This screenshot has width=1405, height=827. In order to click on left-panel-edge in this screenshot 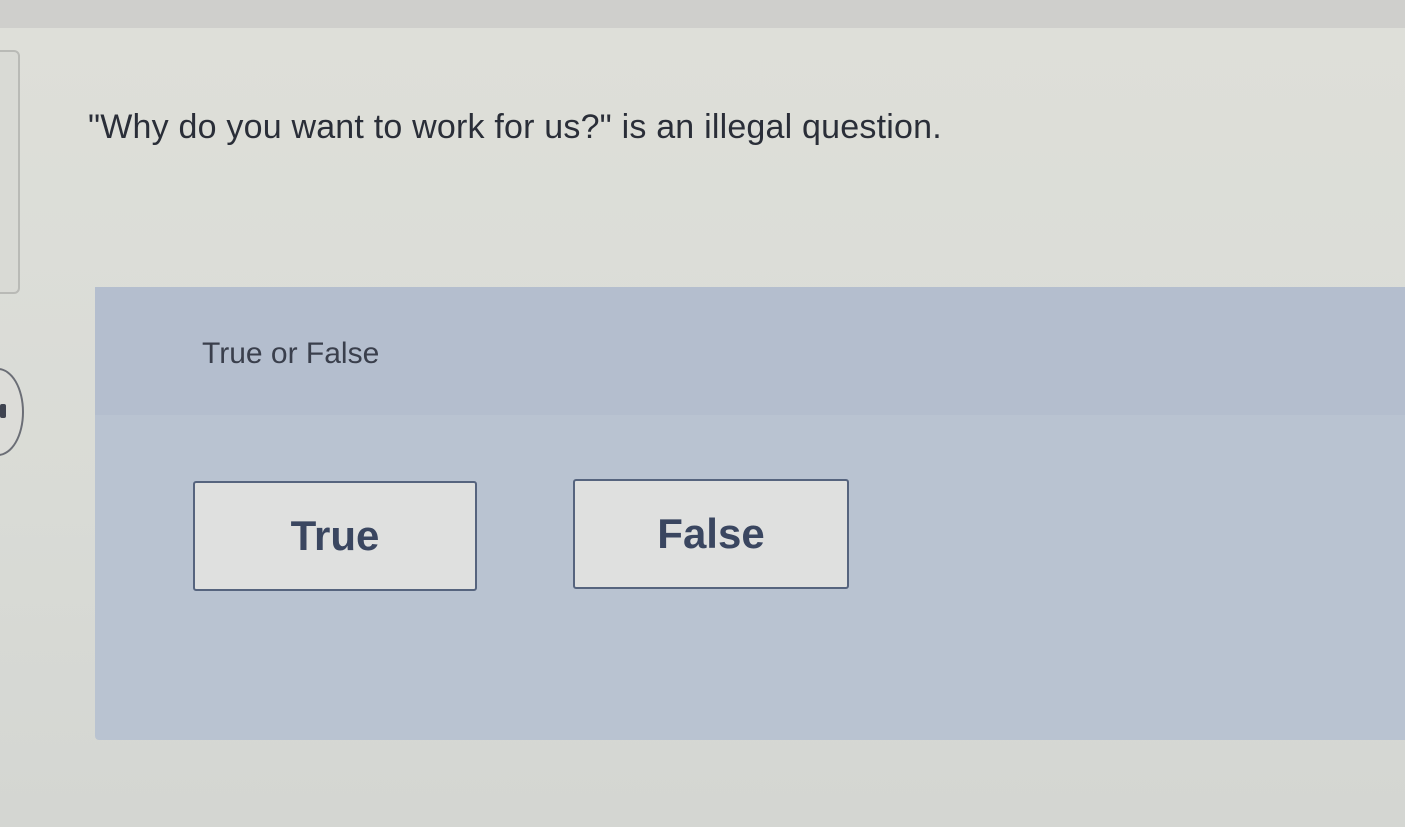, I will do `click(10, 172)`.